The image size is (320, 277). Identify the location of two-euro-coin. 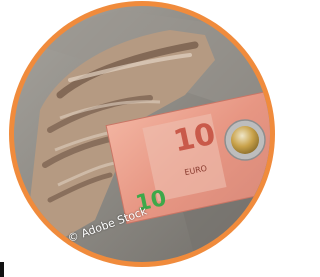
(245, 140).